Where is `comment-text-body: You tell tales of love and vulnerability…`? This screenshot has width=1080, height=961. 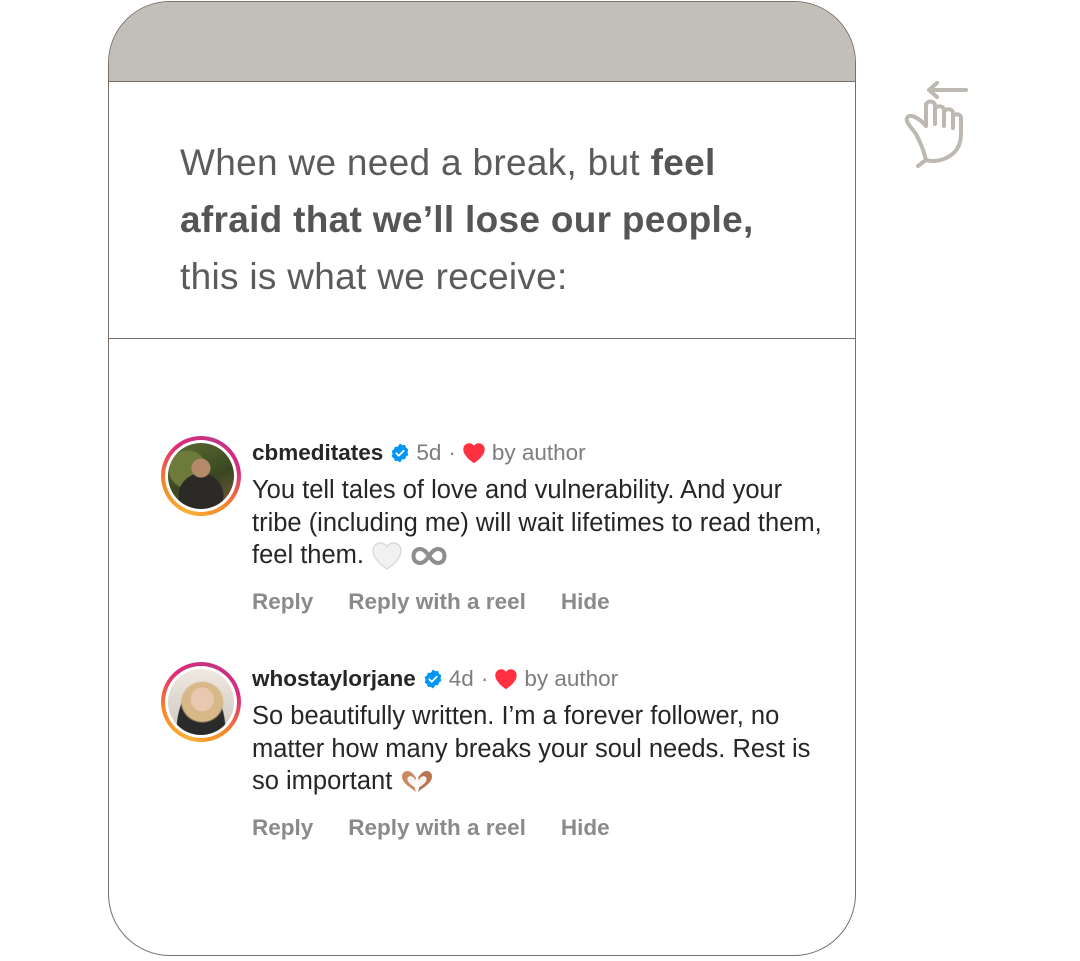 comment-text-body: You tell tales of love and vulnerability… is located at coordinates (537, 522).